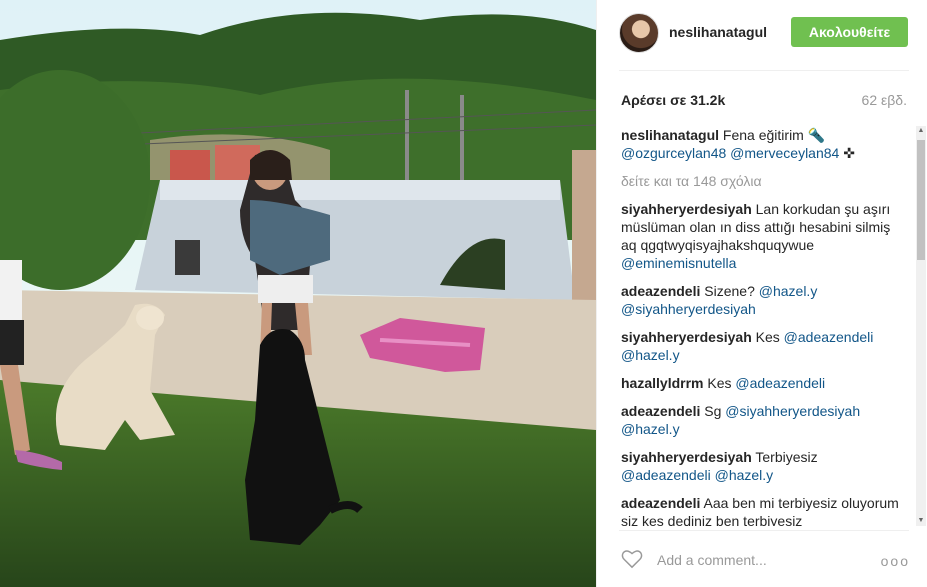 The width and height of the screenshot is (927, 587). I want to click on scrollbar-thumb, so click(921, 200).